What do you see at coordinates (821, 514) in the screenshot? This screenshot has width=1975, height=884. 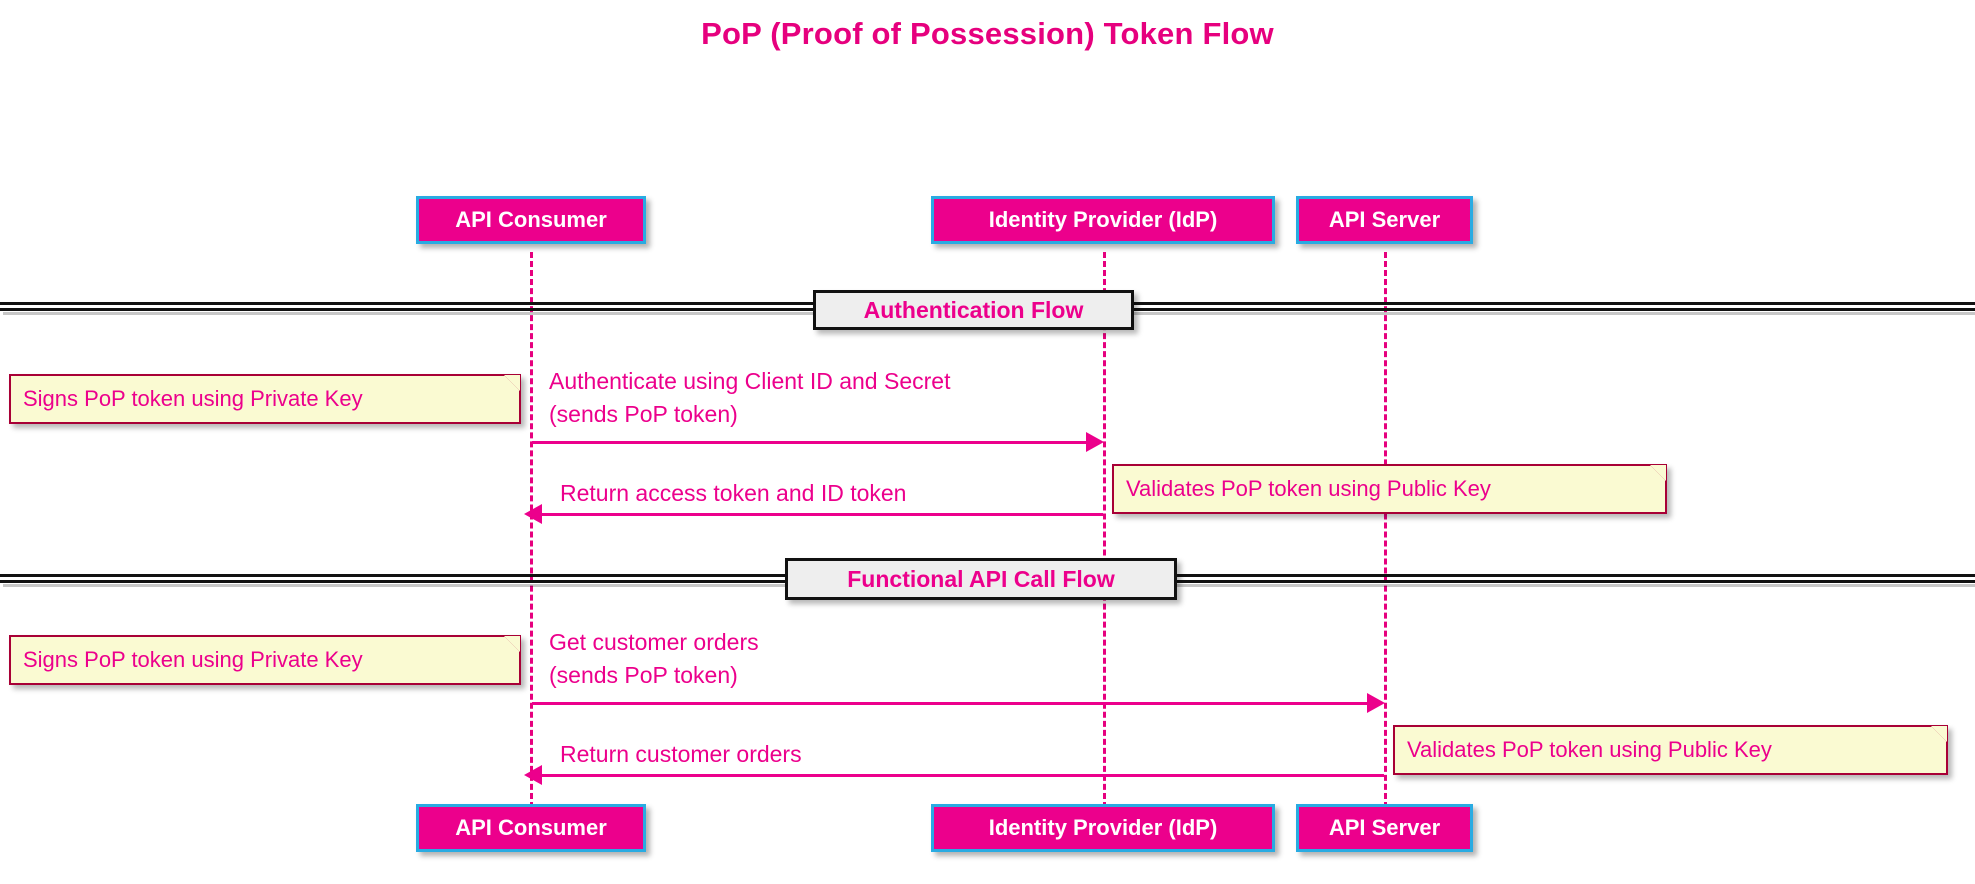 I see `message-line-return-tokens` at bounding box center [821, 514].